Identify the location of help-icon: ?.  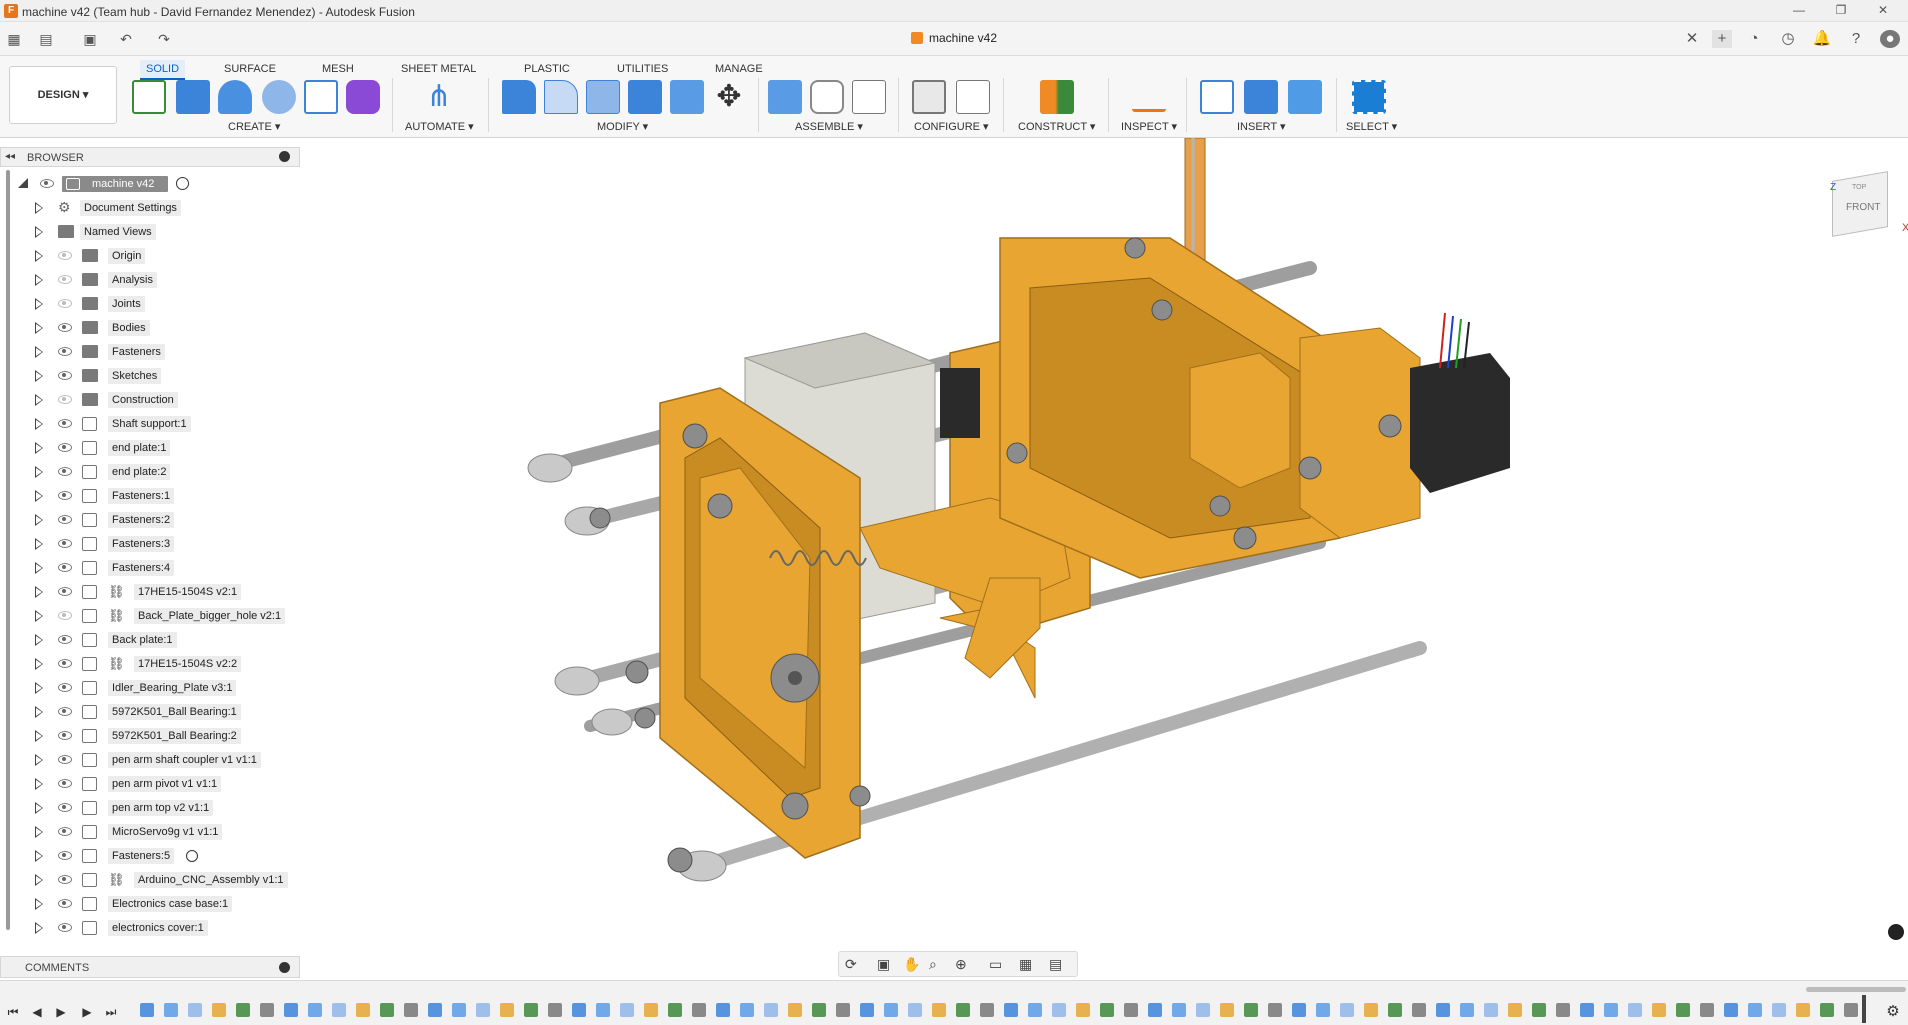
(1856, 39).